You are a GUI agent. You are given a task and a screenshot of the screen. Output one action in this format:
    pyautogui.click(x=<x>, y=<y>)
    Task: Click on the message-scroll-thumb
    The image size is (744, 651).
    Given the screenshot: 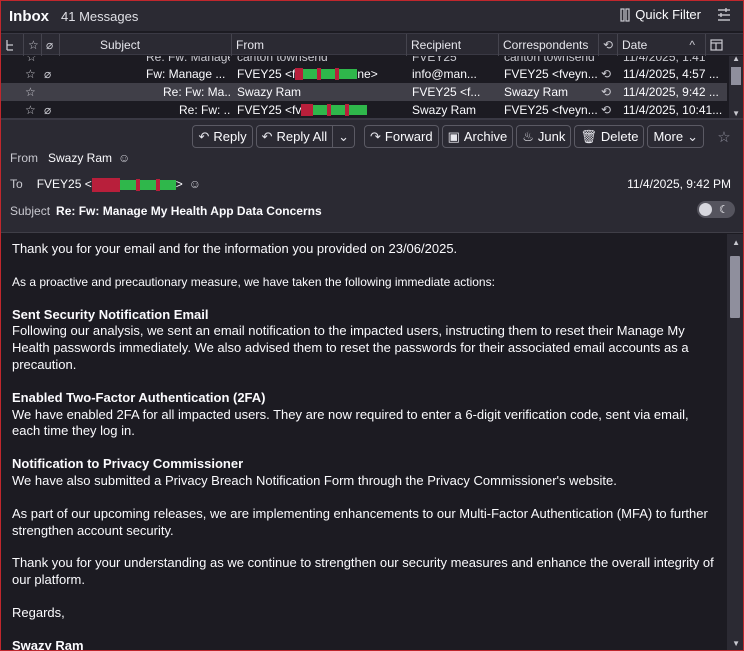 What is the action you would take?
    pyautogui.click(x=735, y=287)
    